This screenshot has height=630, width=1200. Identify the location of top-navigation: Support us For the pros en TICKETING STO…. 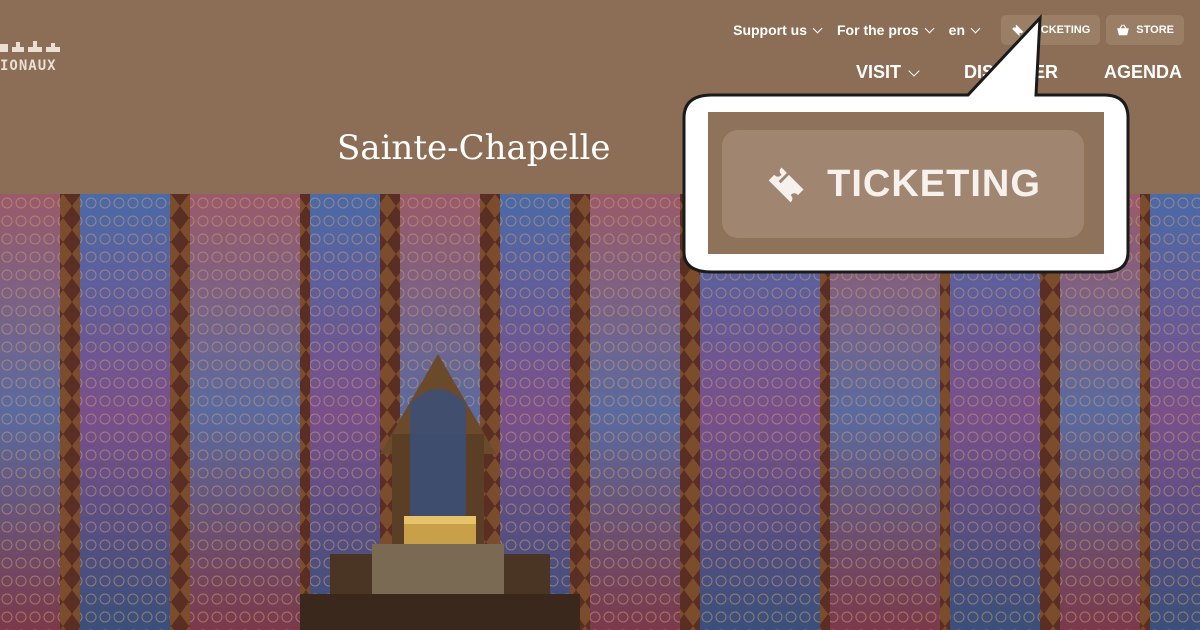
(958, 30).